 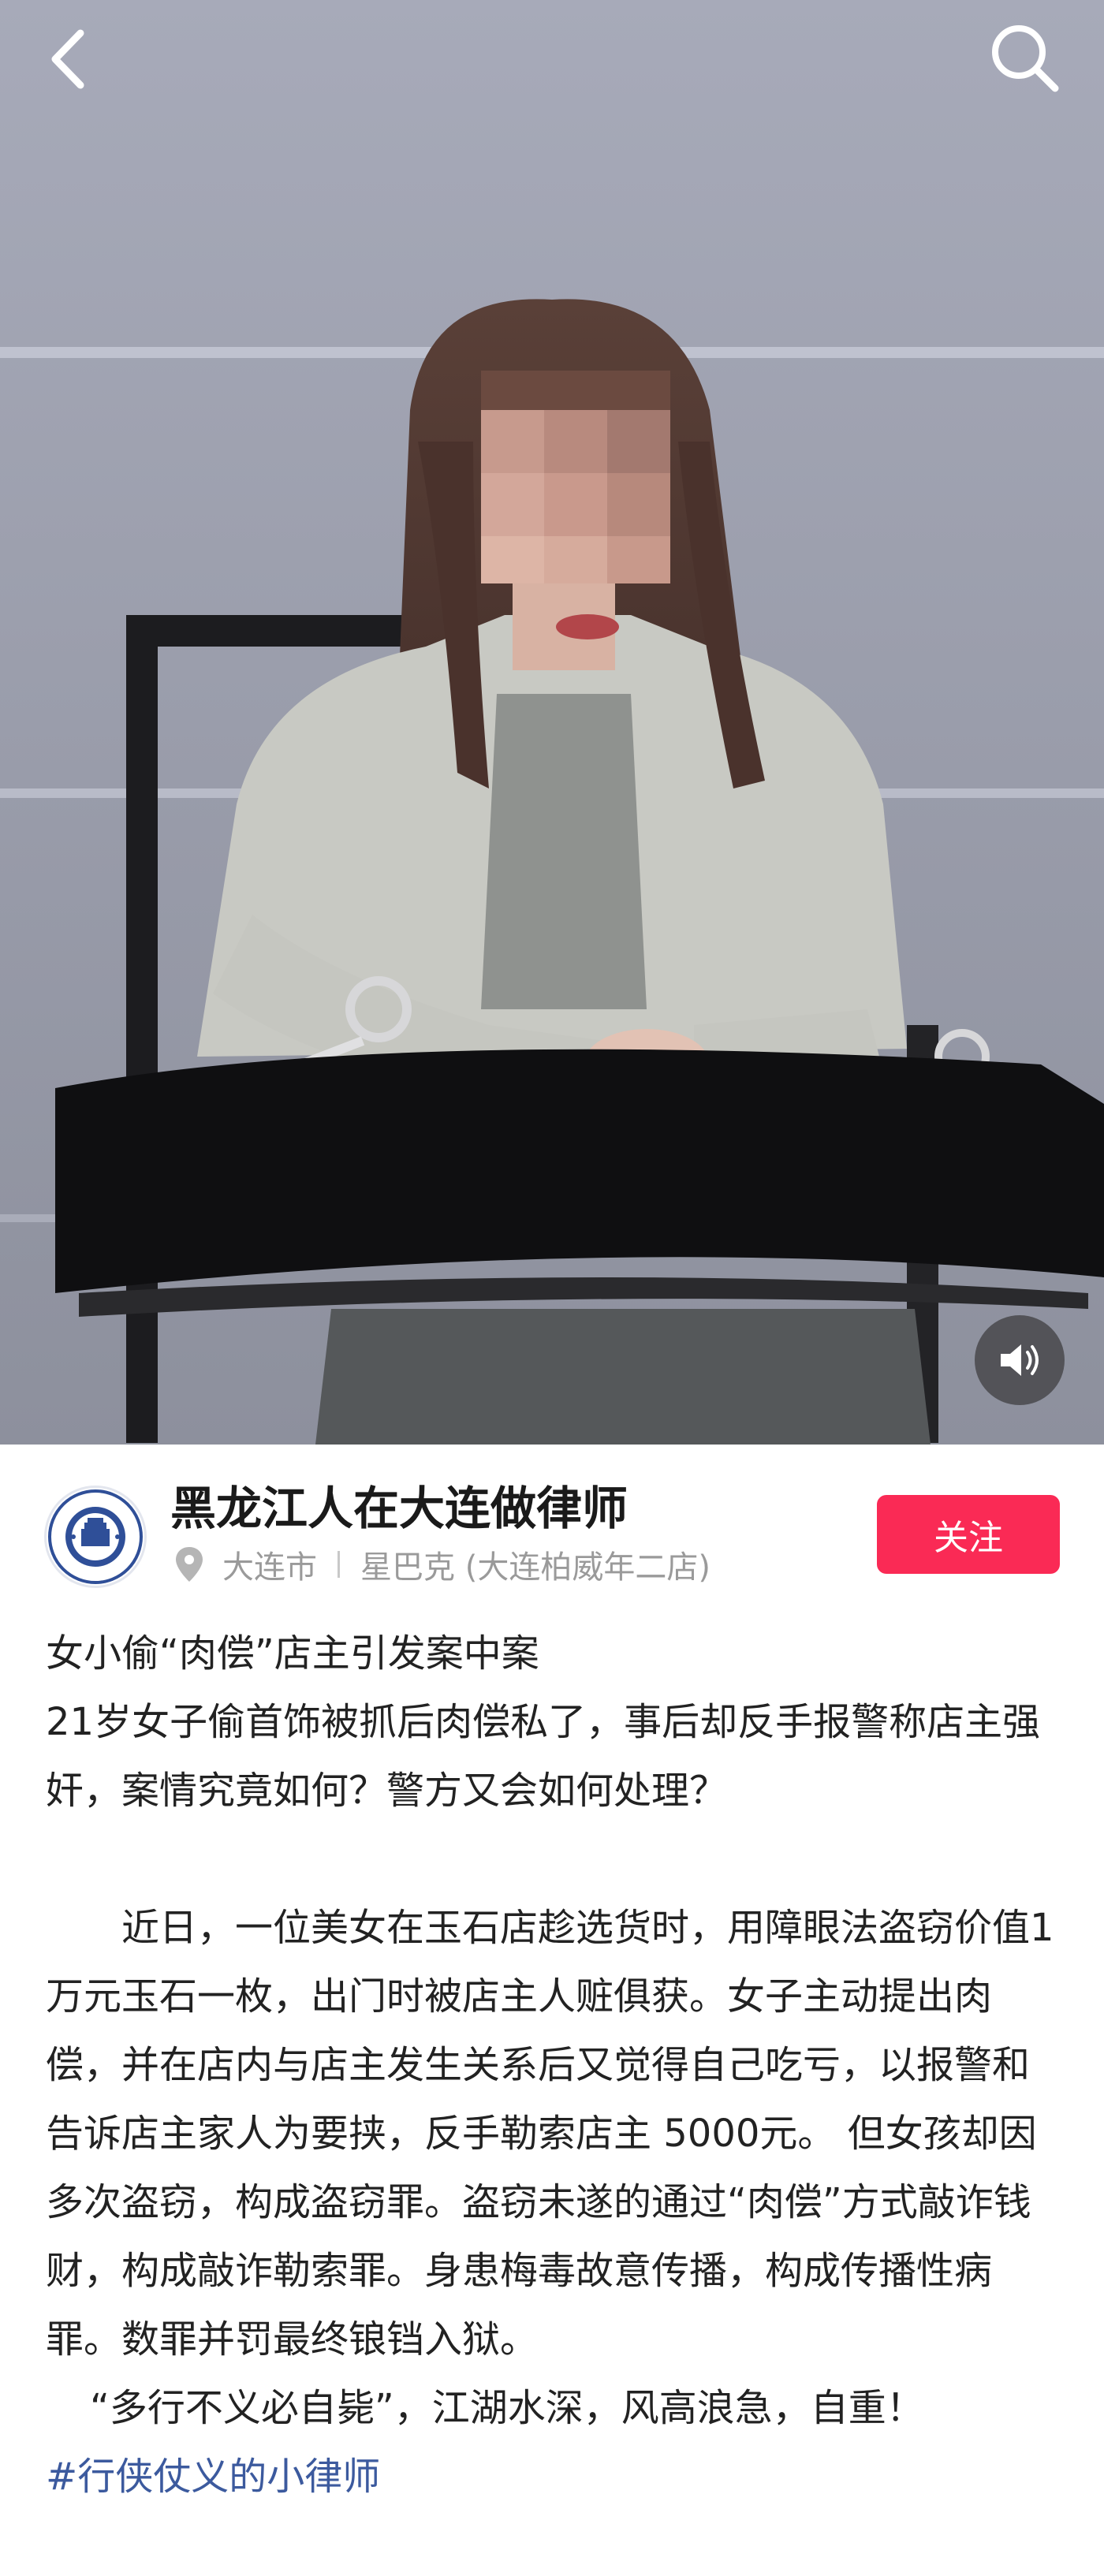 I want to click on follow-button: 关注, so click(x=968, y=1535).